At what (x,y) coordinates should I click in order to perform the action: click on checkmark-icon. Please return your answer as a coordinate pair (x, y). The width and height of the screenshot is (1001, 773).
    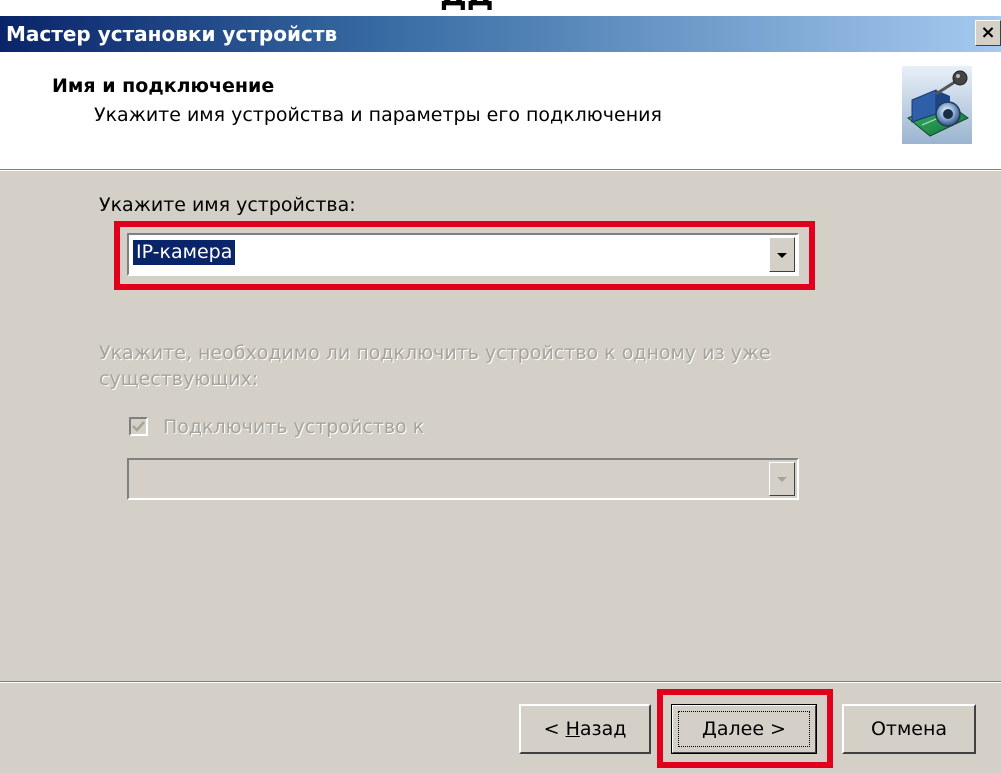
    Looking at the image, I should click on (138, 426).